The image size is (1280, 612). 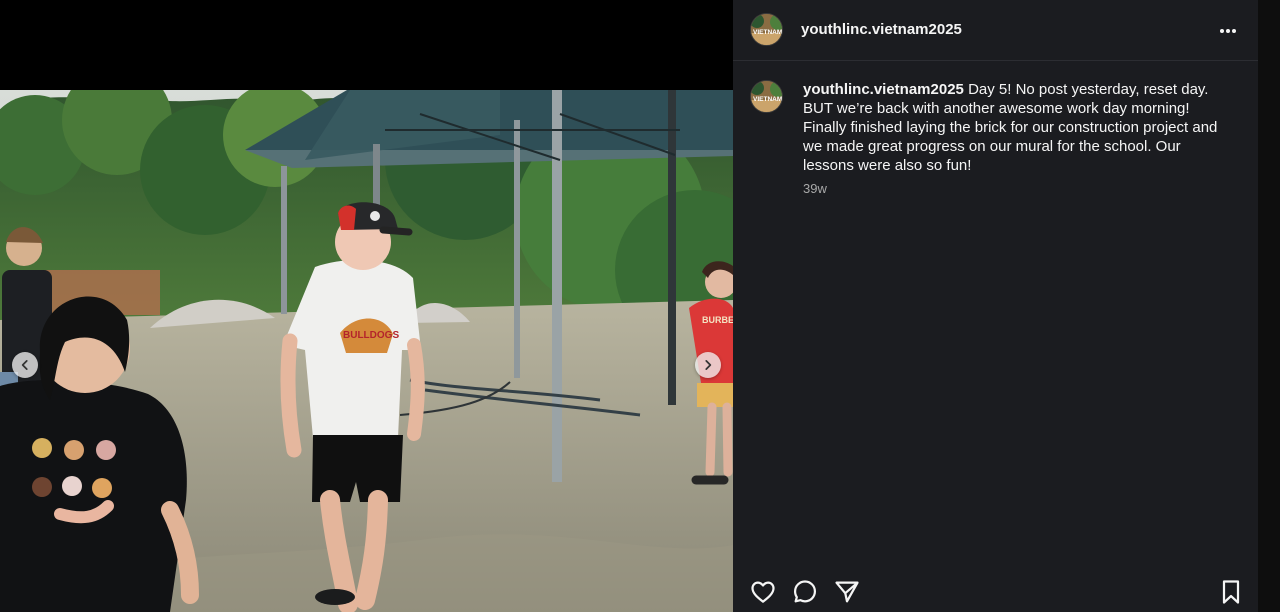 I want to click on post-author-username: youthlinc.vietnam2025, so click(x=881, y=29).